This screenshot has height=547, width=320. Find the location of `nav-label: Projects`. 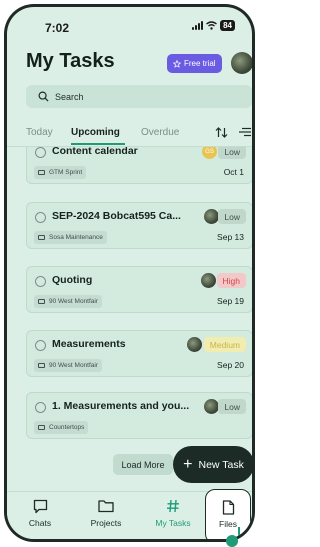

nav-label: Projects is located at coordinates (106, 523).